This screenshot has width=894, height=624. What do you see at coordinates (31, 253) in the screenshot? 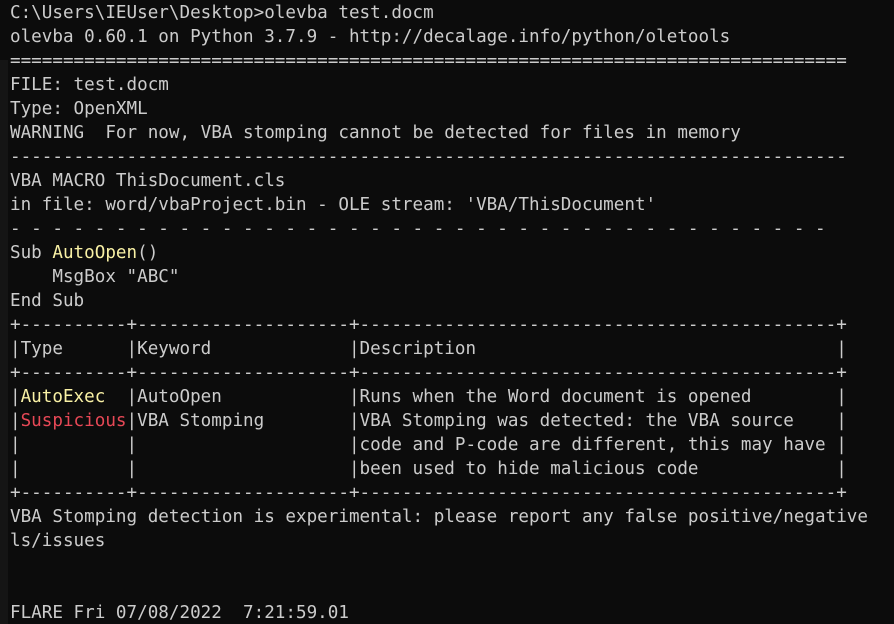
I see `terminal-text: Sub` at bounding box center [31, 253].